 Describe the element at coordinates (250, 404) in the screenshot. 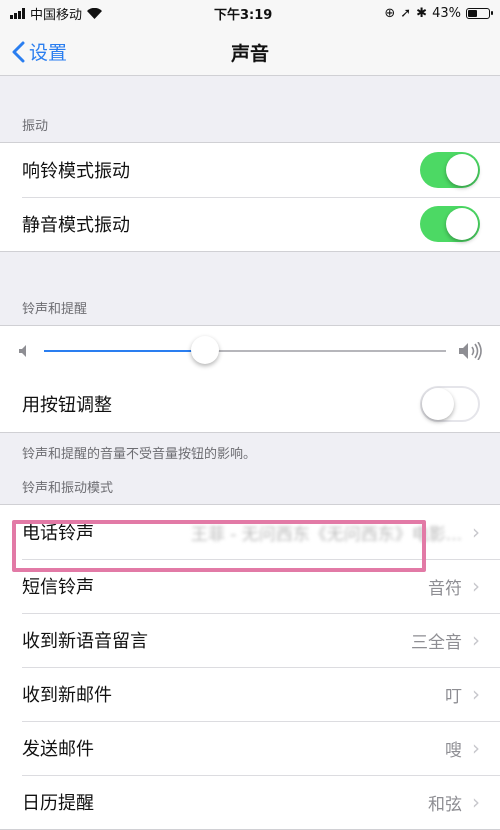

I see `change-with-buttons-row: 用按钮调整` at that location.